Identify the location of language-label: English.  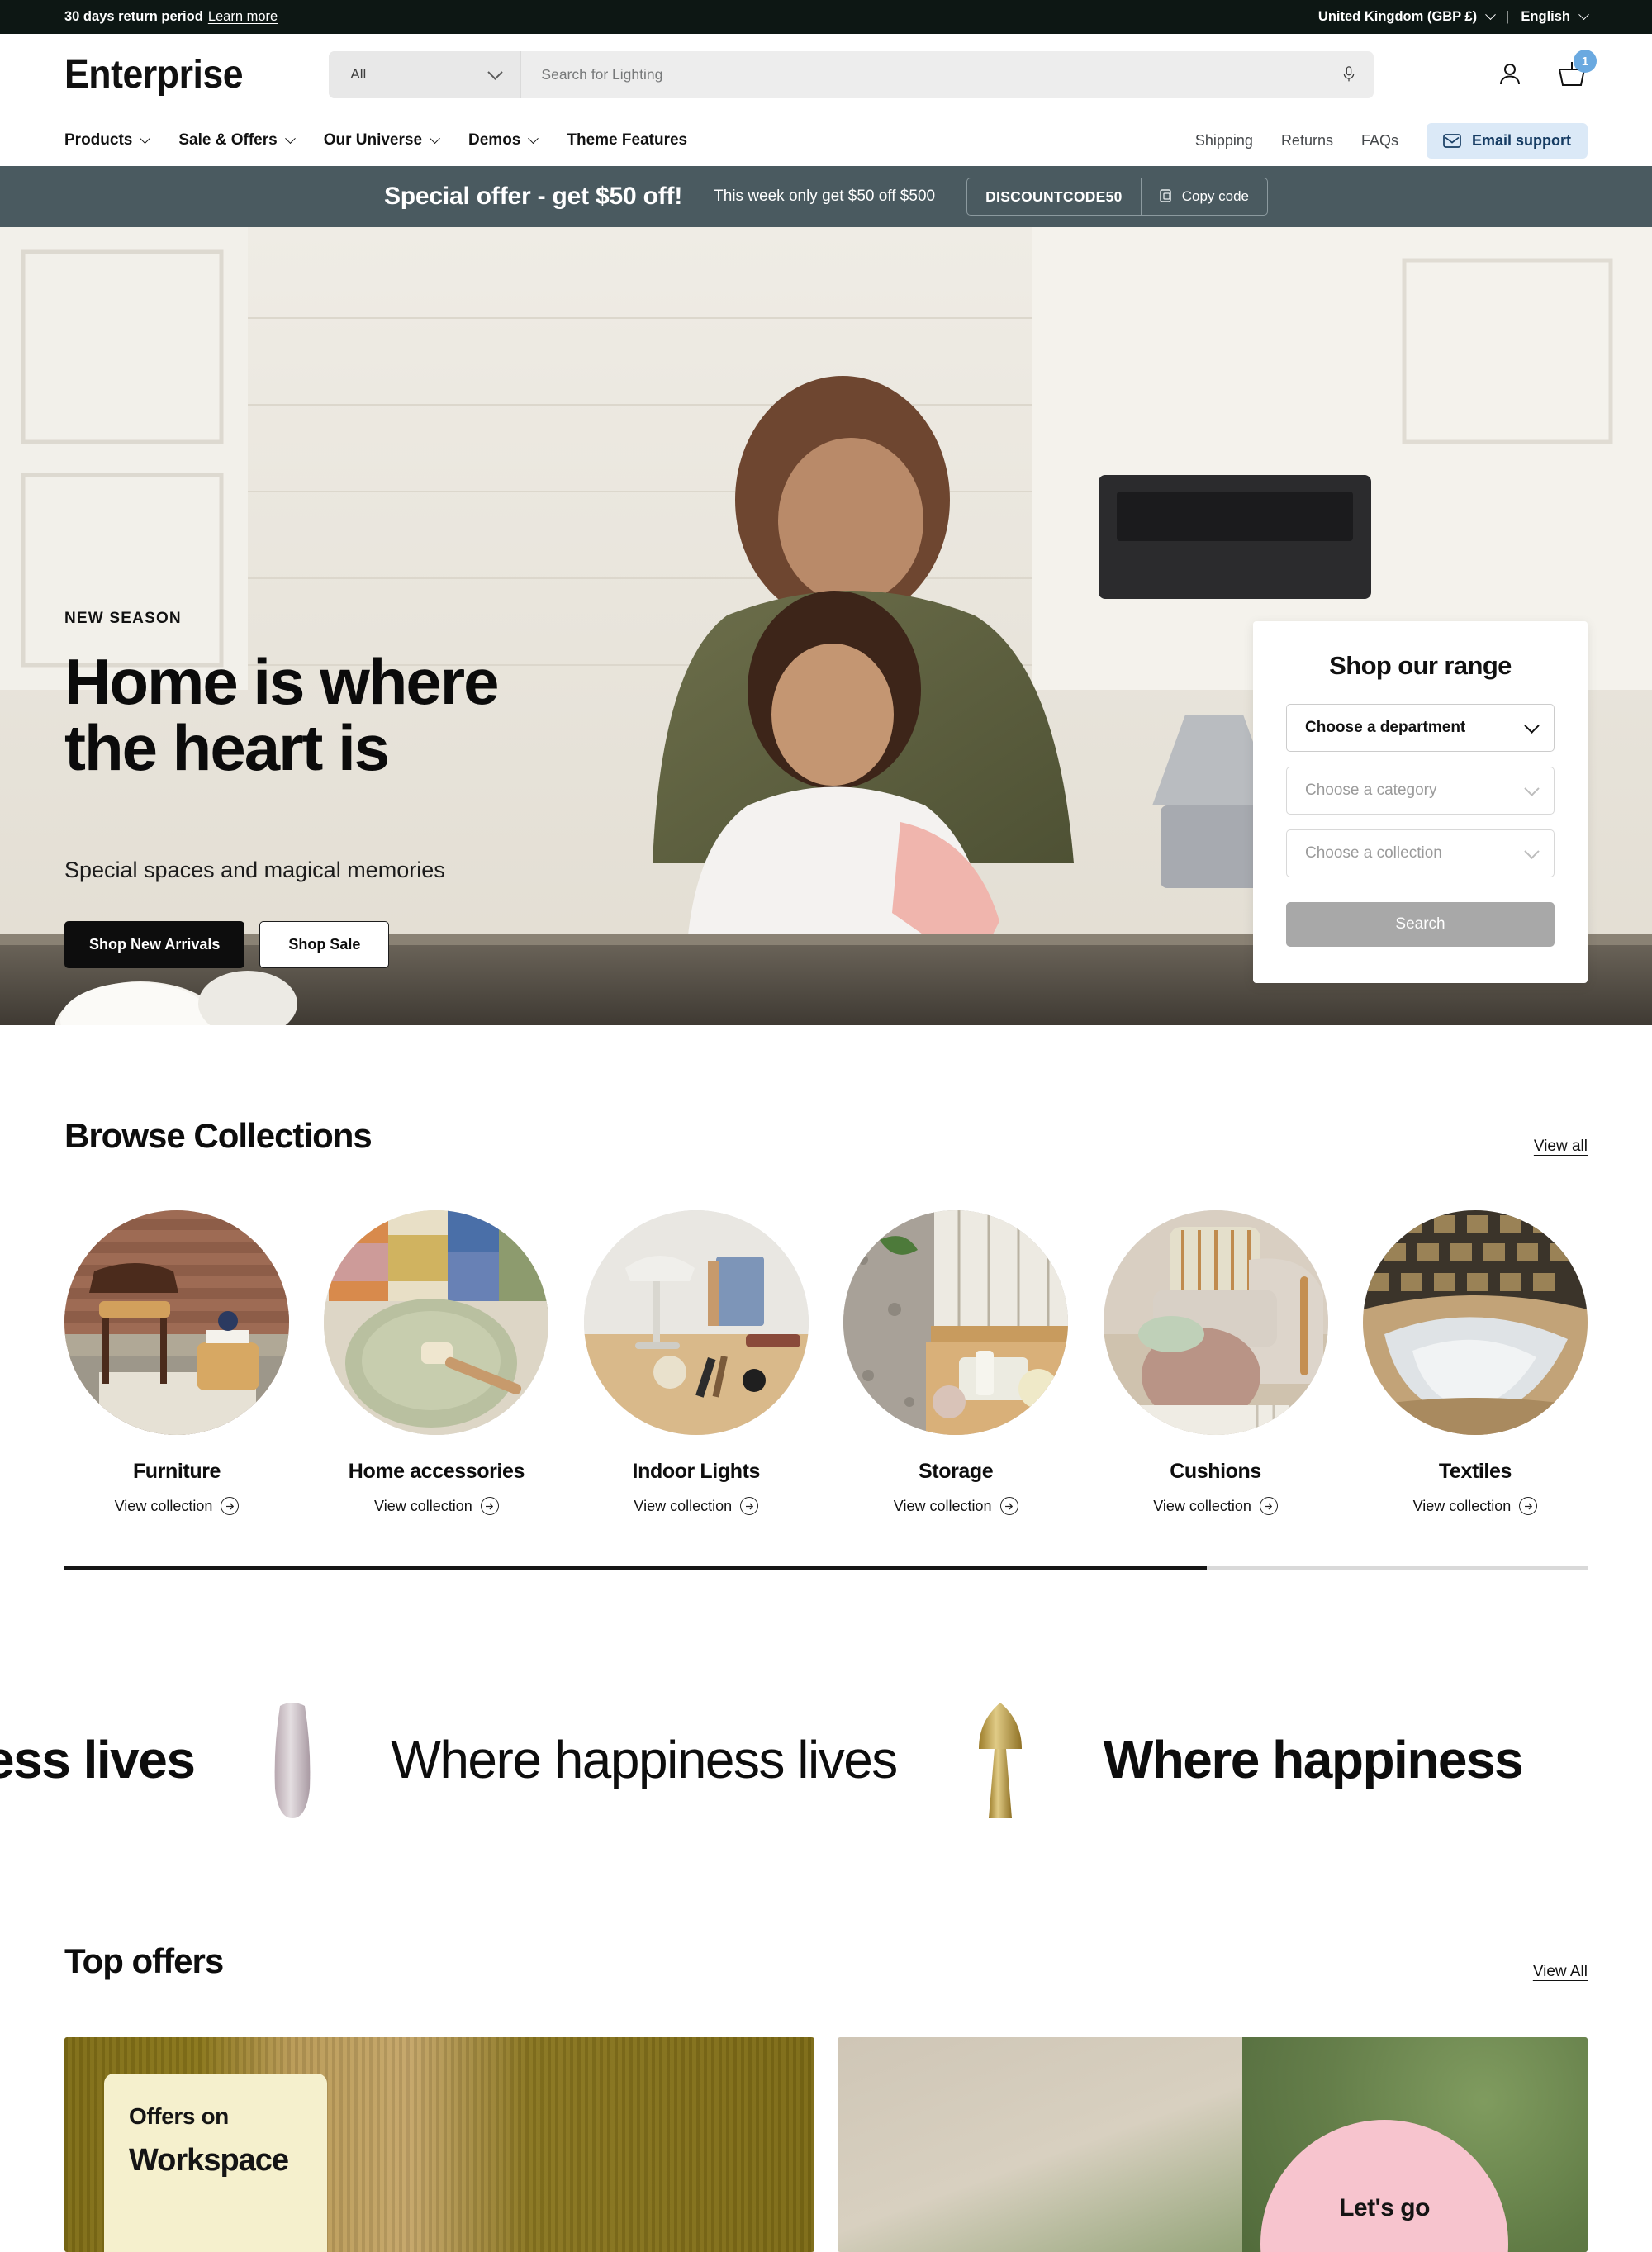
(1545, 16).